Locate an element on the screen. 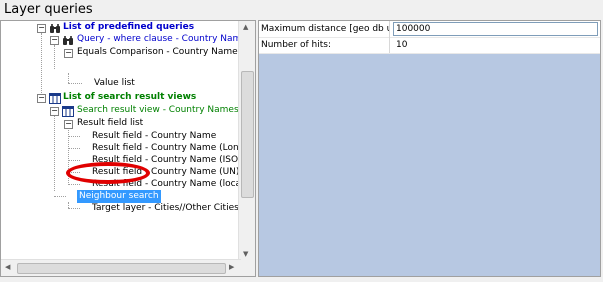 This screenshot has width=603, height=282. scroll-up-arrow-icon: ▲ is located at coordinates (245, 27).